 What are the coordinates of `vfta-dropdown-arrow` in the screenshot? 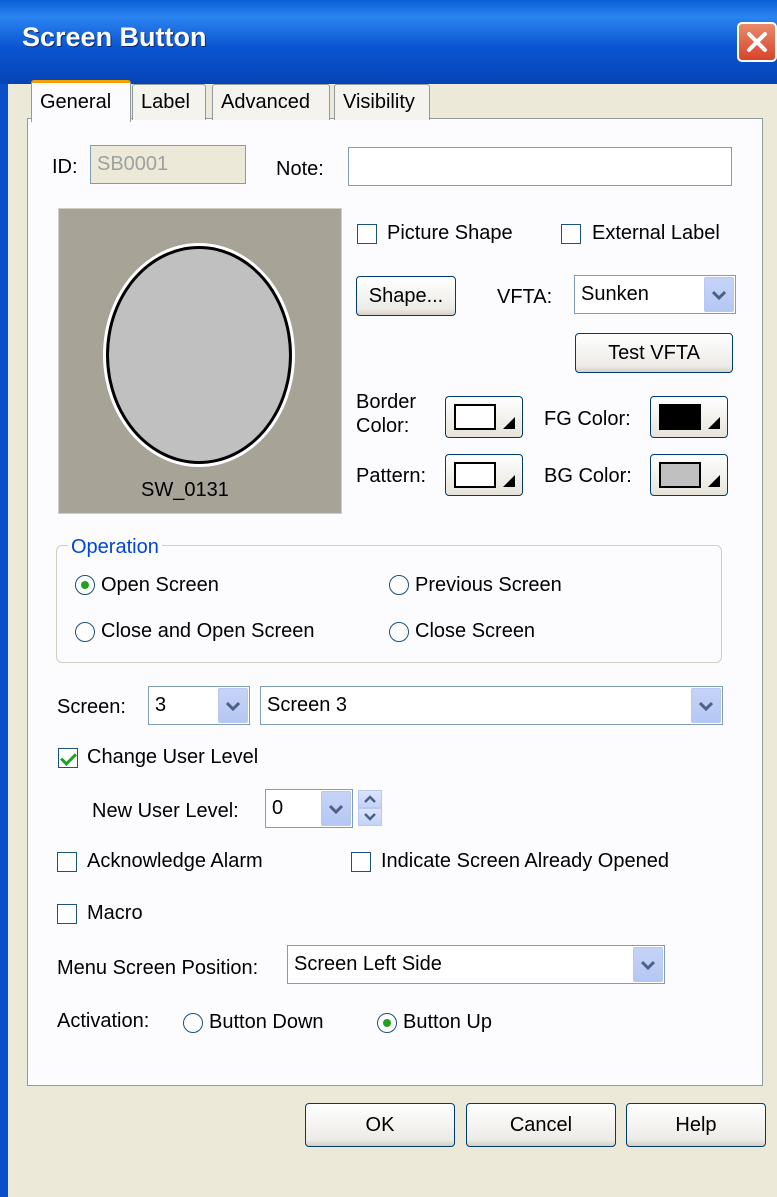 It's located at (719, 294).